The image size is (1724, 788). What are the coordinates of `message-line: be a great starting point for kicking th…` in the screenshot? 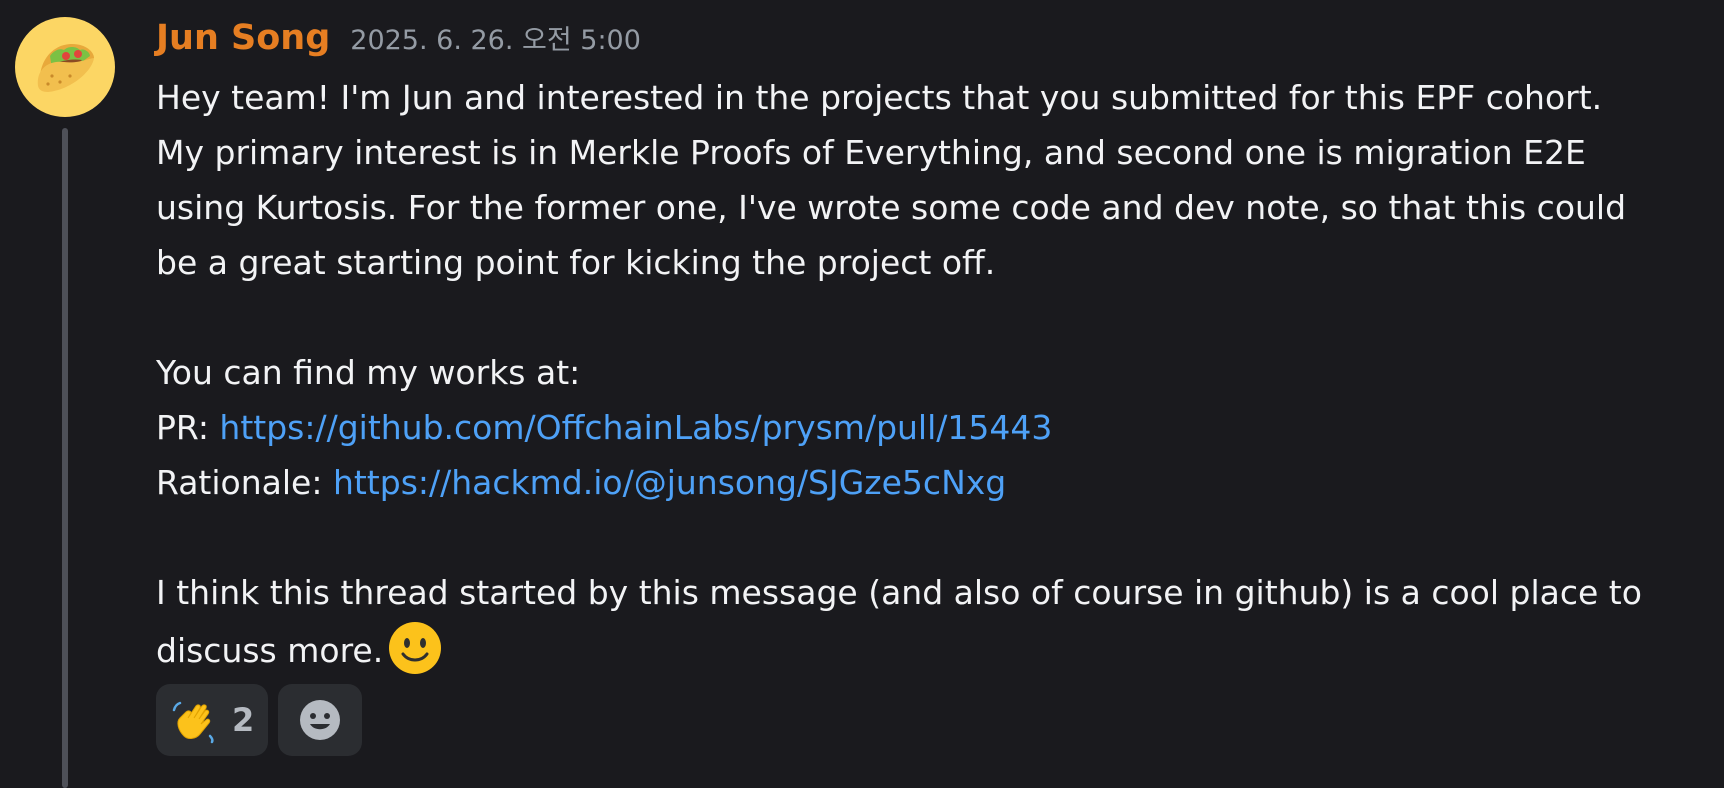 It's located at (576, 262).